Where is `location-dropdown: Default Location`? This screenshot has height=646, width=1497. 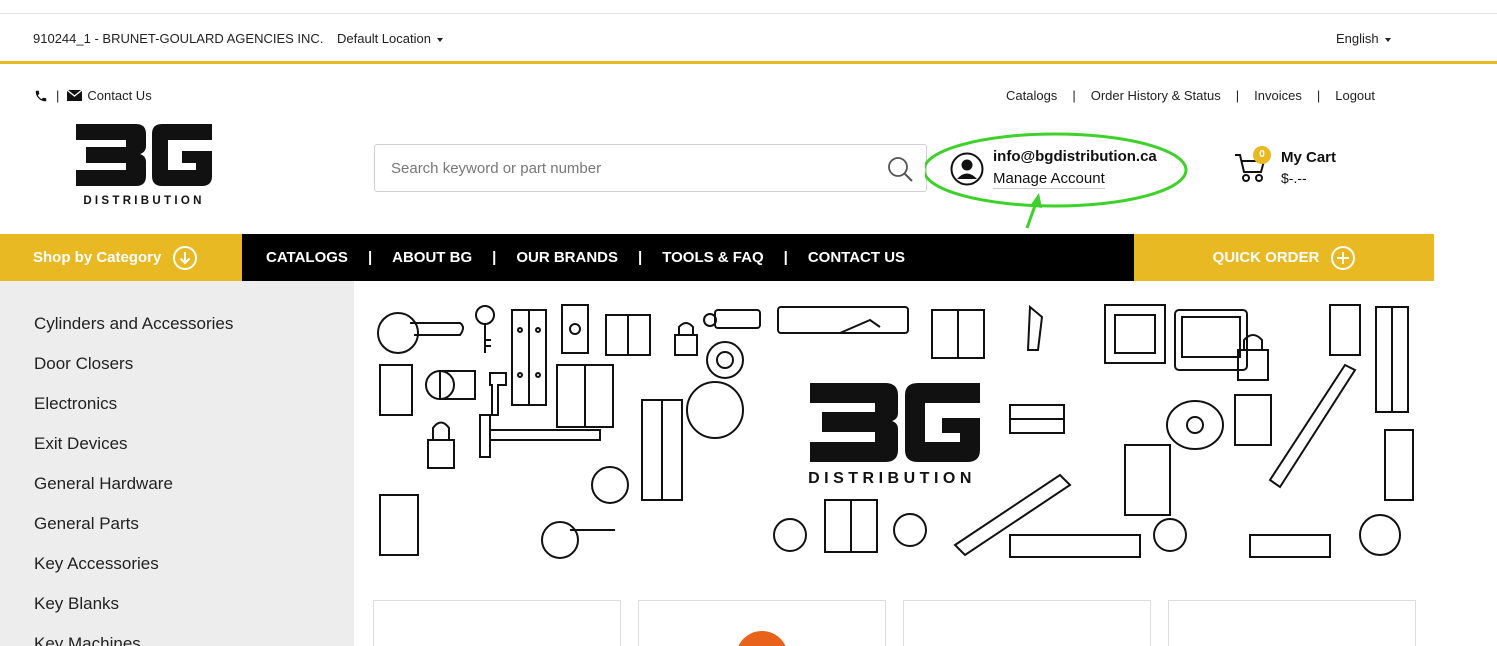
location-dropdown: Default Location is located at coordinates (390, 38).